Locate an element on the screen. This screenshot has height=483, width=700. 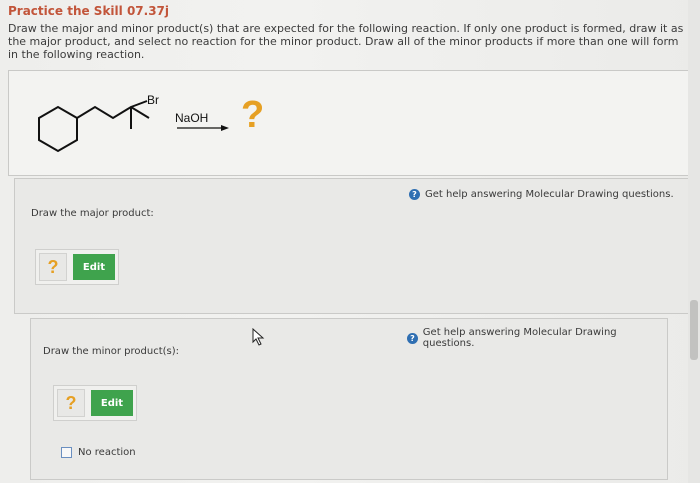
no-reaction-option: No reaction is located at coordinates (98, 452).